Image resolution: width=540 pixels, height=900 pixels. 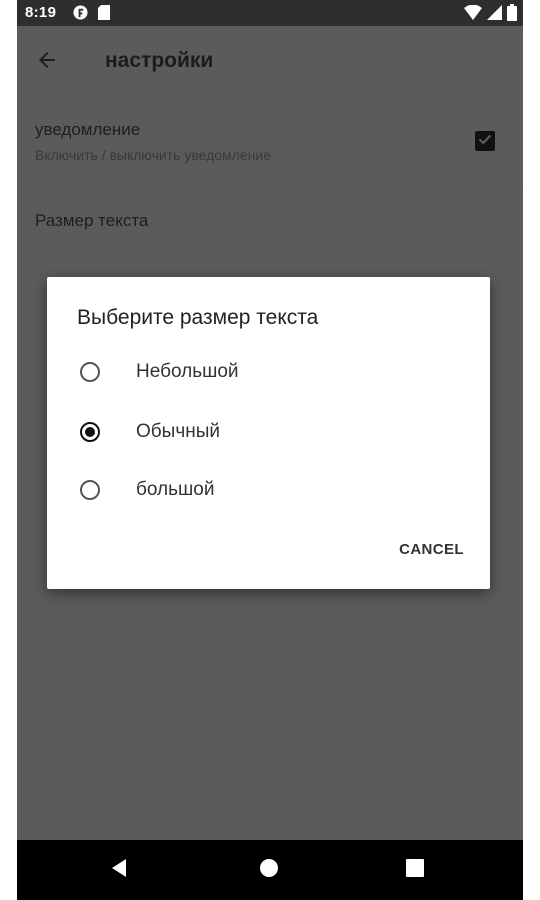 What do you see at coordinates (90, 432) in the screenshot?
I see `radio-normal` at bounding box center [90, 432].